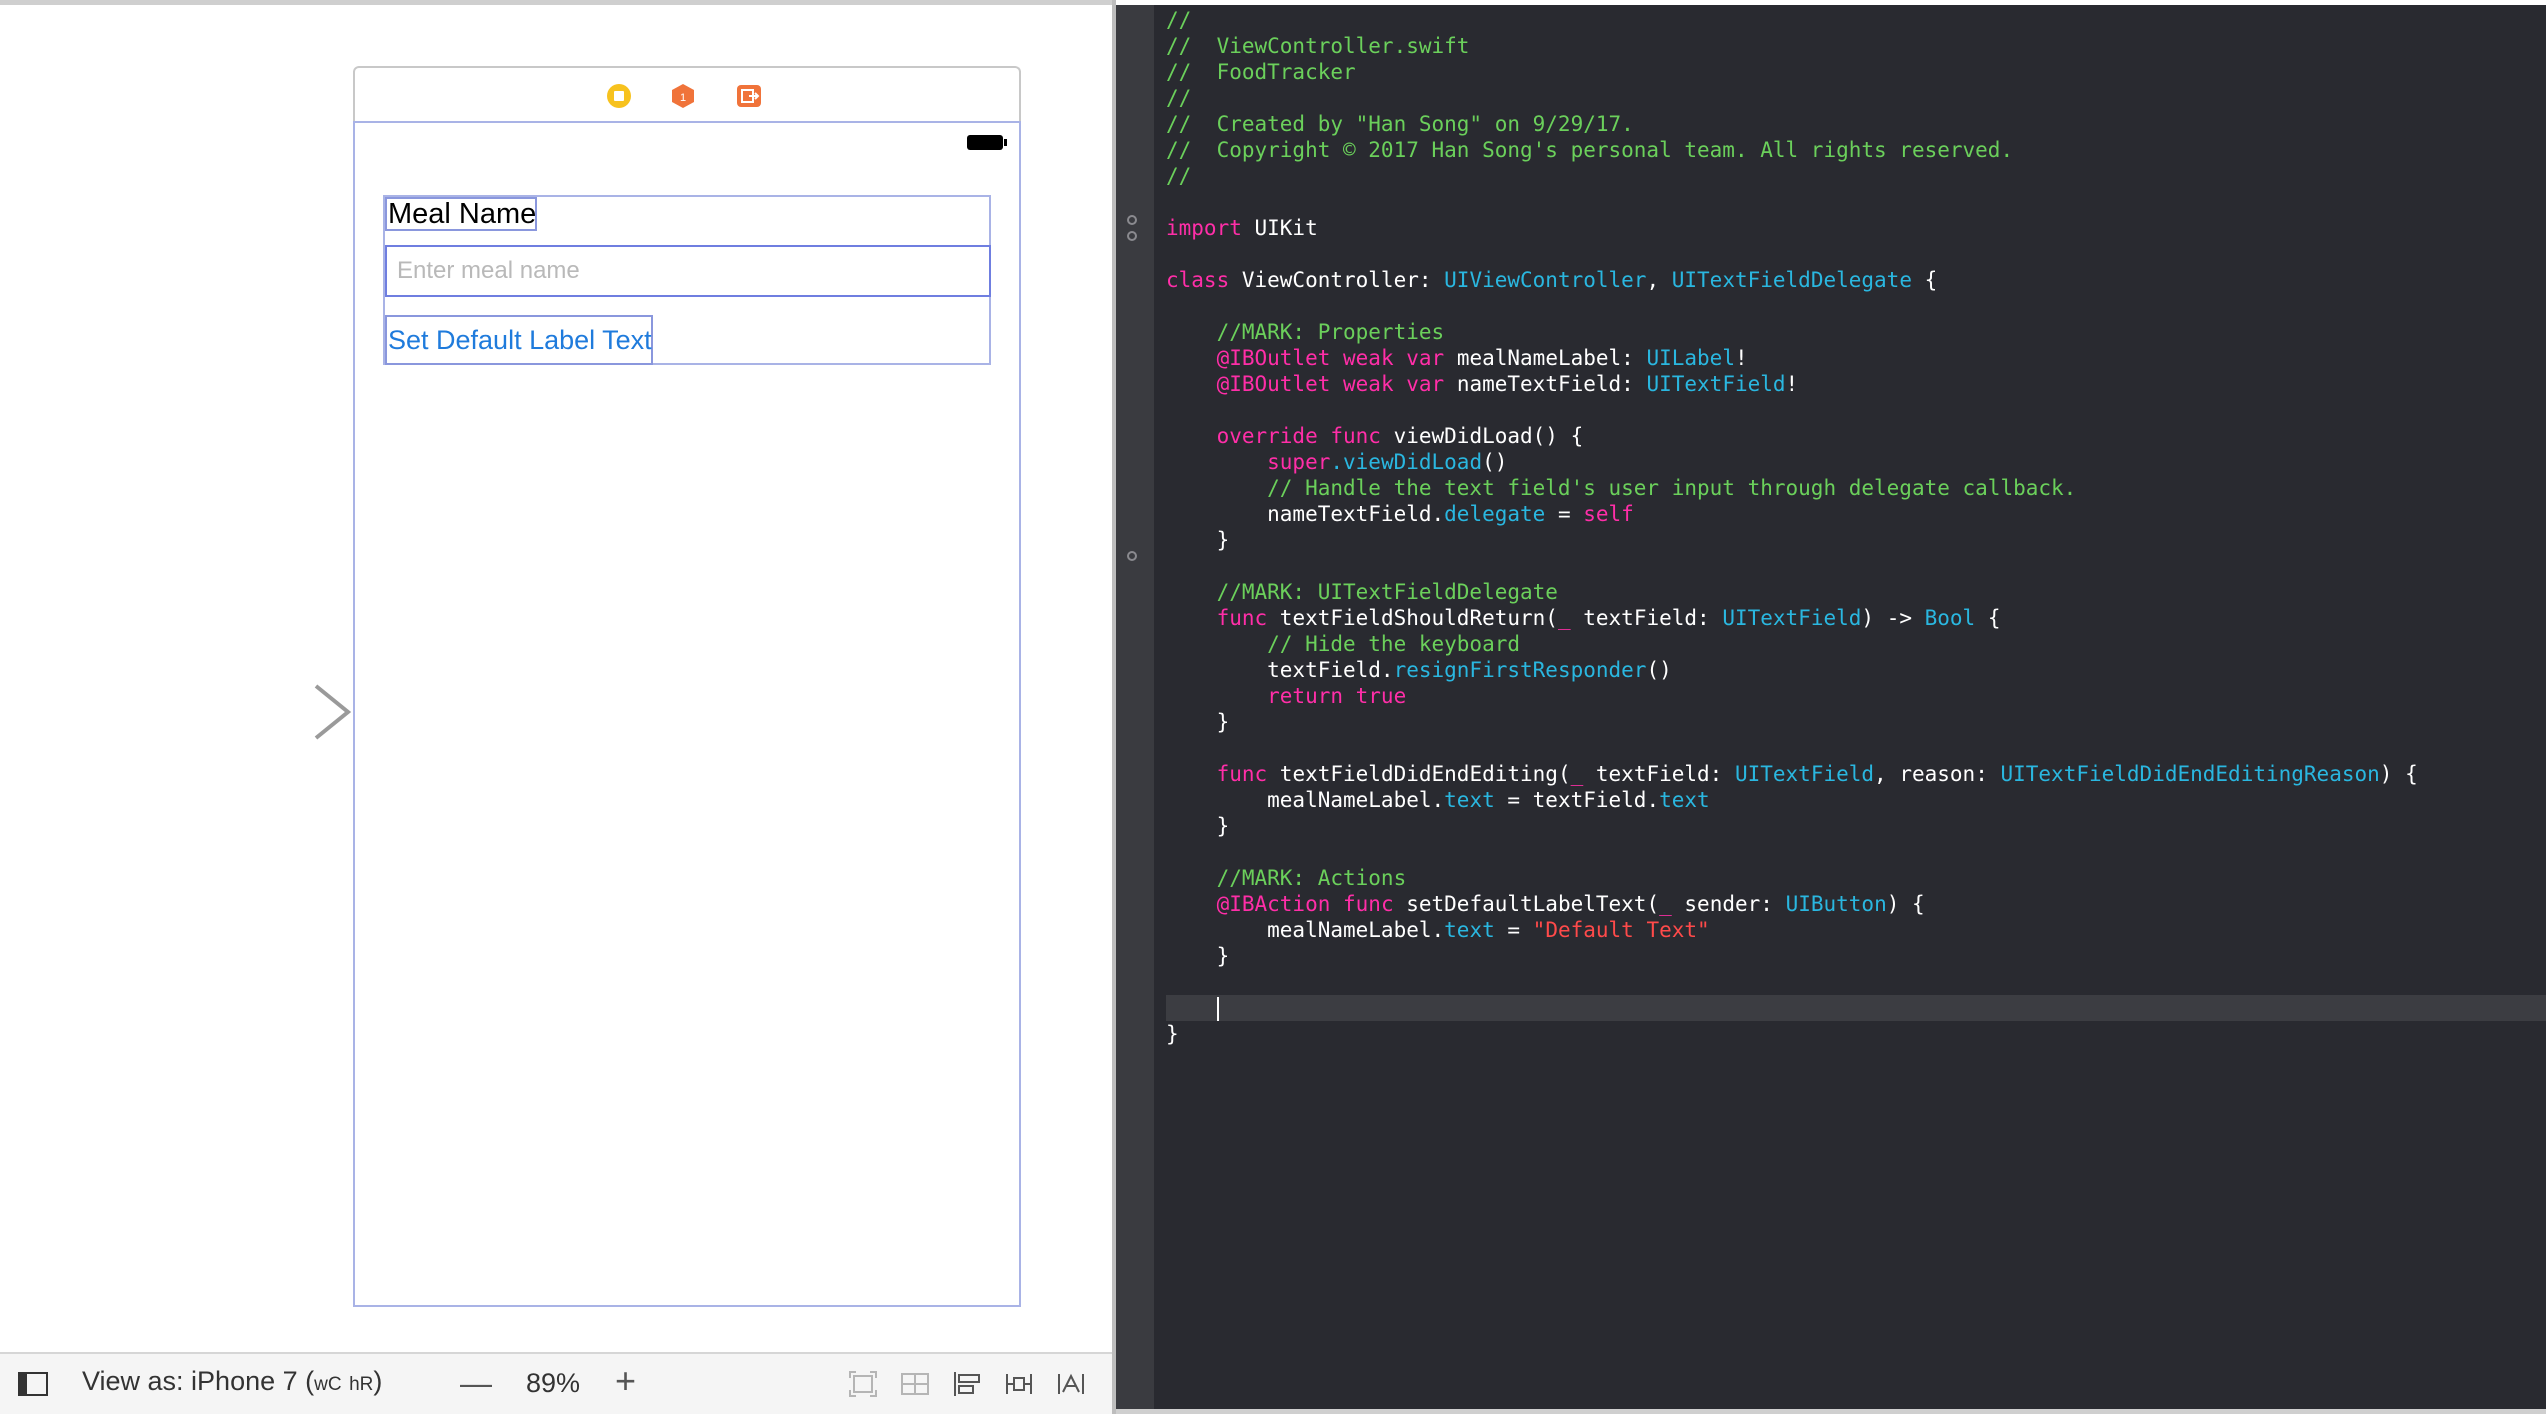 The image size is (2546, 1414). I want to click on code-text: ,, so click(1659, 280).